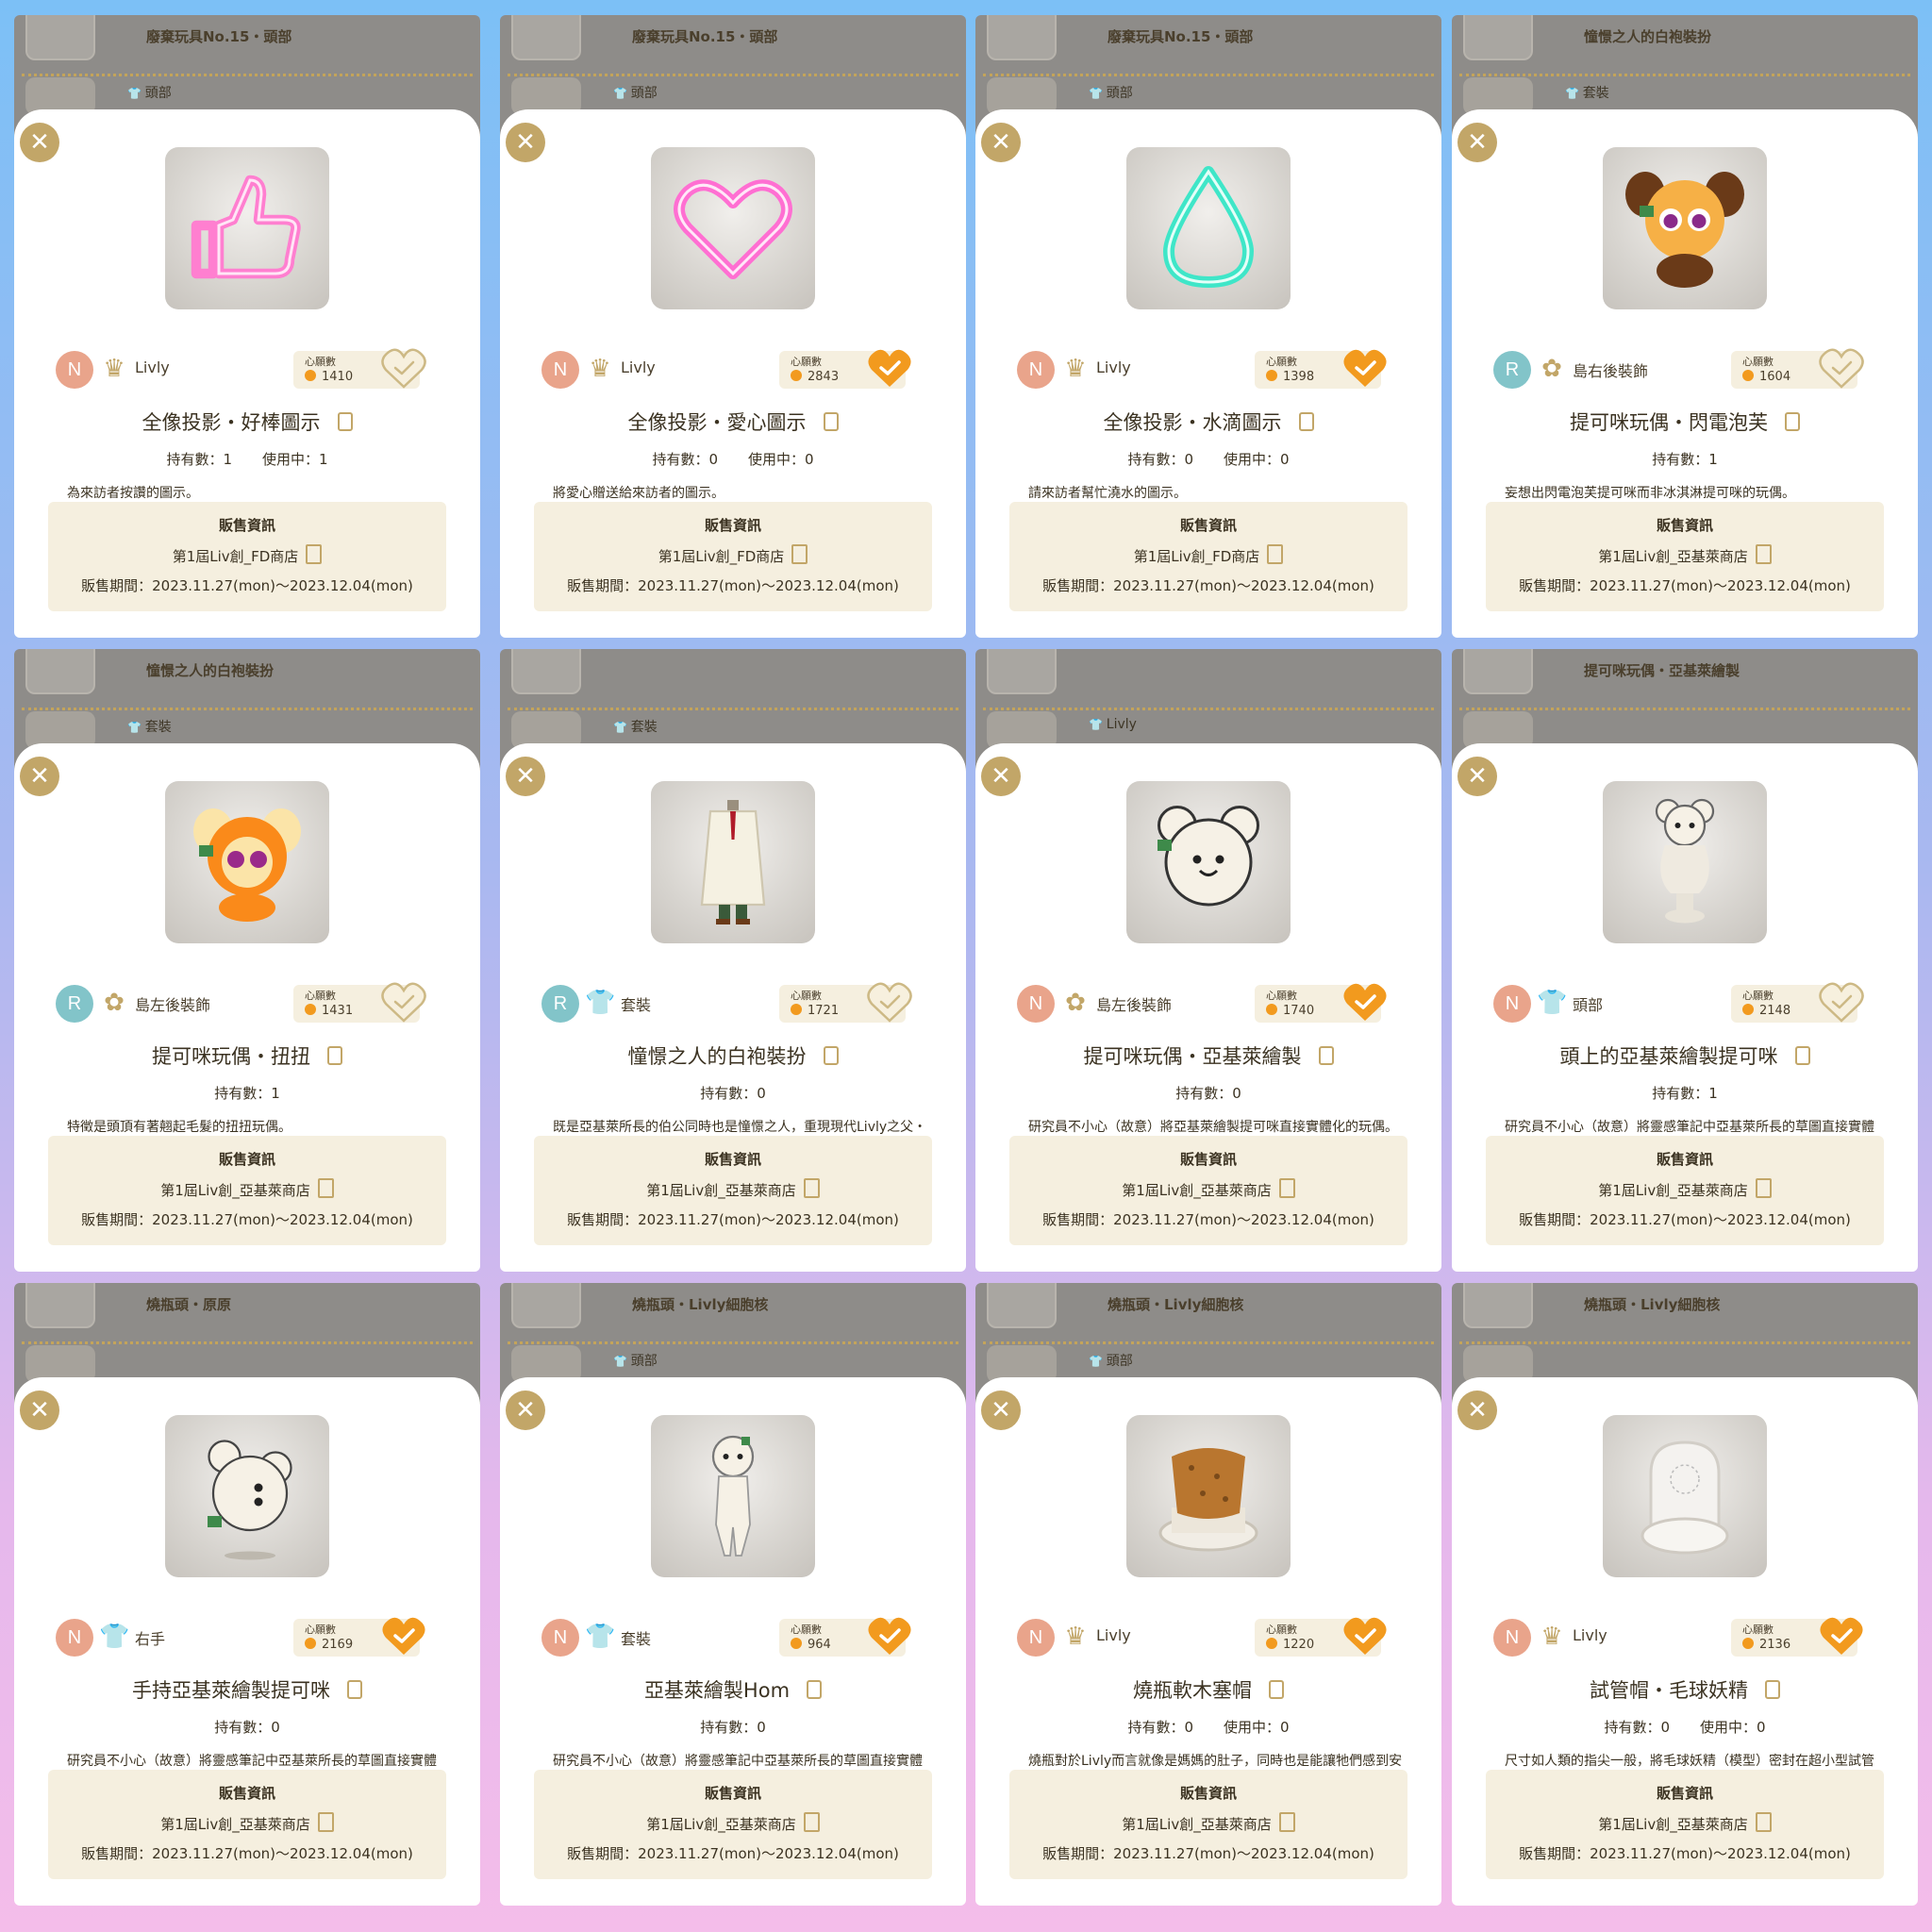 This screenshot has width=1932, height=1932. I want to click on plush-twist-icon, so click(247, 865).